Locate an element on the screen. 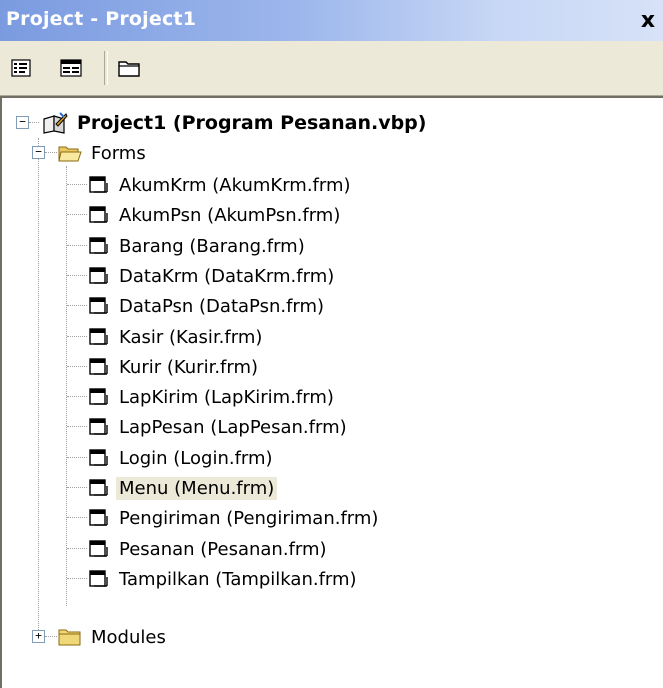 This screenshot has height=688, width=663. open-folder-icon is located at coordinates (70, 154).